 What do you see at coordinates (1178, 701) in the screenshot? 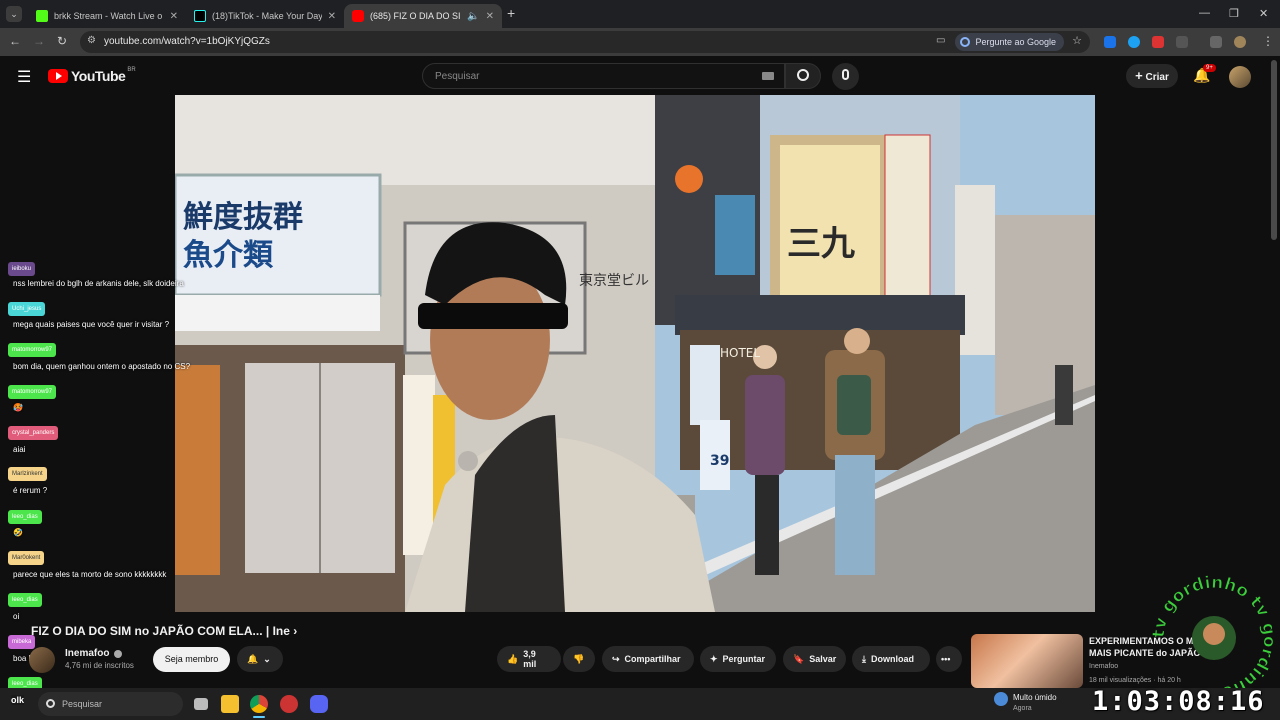
I see `stream-timer: 1:03:08:16` at bounding box center [1178, 701].